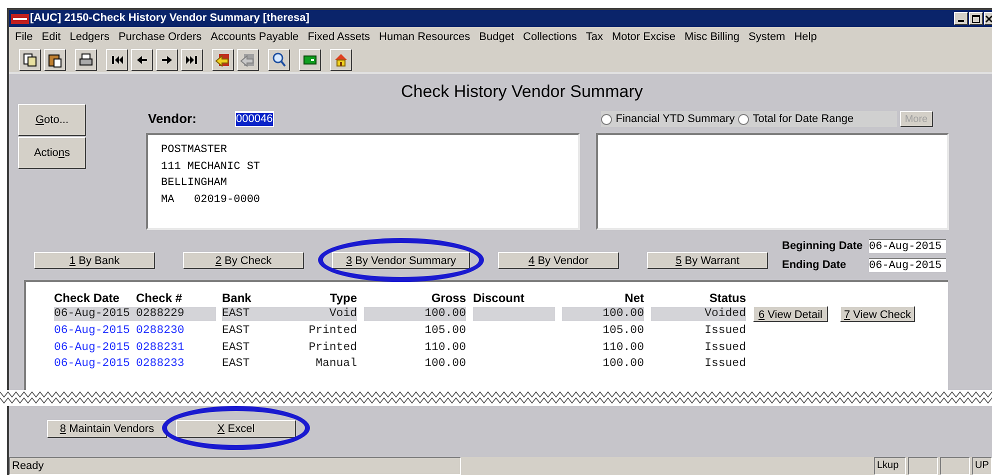  What do you see at coordinates (707, 260) in the screenshot?
I see `view-button: 5 By Warrant` at bounding box center [707, 260].